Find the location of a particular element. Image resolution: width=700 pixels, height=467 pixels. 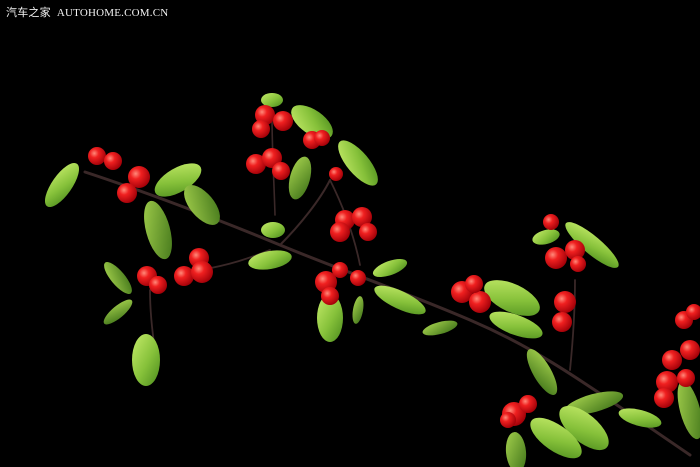

watermark-site: AUTOHOME.COM.CN is located at coordinates (112, 13).